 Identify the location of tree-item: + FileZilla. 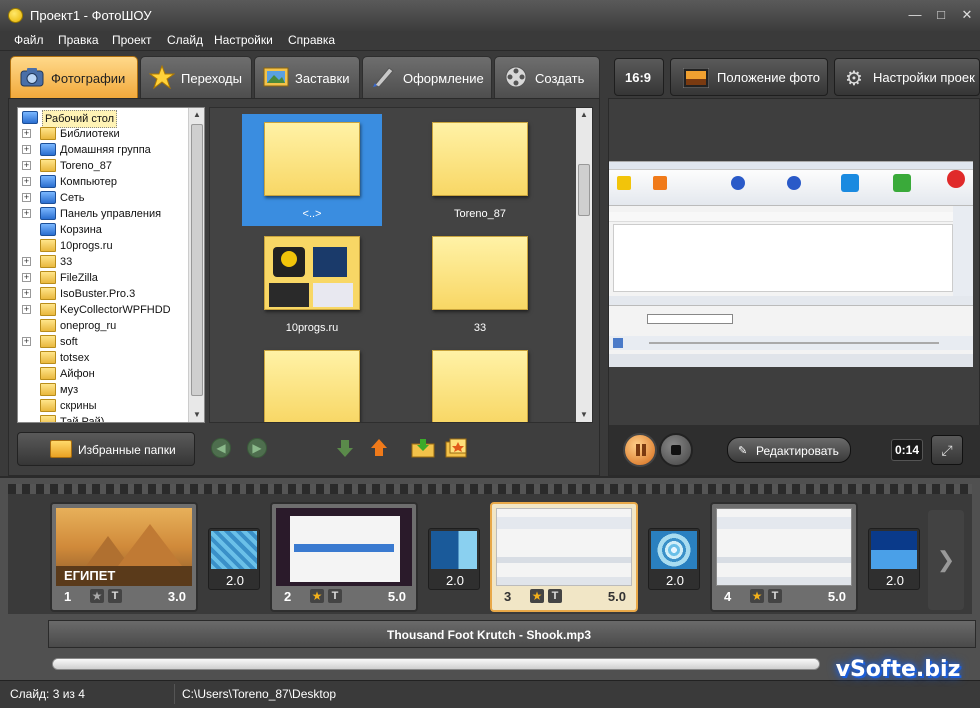
(103, 278).